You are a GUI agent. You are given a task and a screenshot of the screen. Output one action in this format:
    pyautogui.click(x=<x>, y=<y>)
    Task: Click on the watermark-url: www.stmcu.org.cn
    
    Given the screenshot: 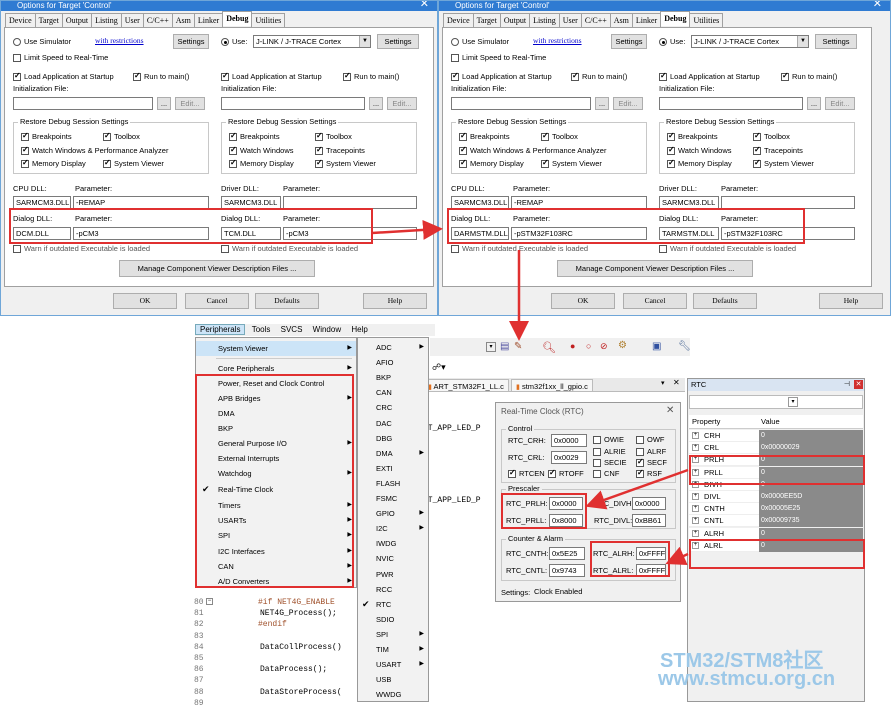 What is the action you would take?
    pyautogui.click(x=747, y=679)
    